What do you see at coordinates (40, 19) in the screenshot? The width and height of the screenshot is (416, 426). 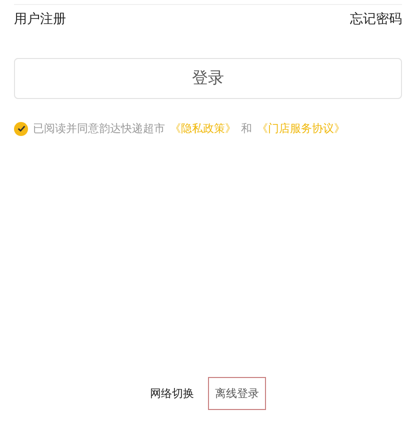 I see `register-link: 用户注册` at bounding box center [40, 19].